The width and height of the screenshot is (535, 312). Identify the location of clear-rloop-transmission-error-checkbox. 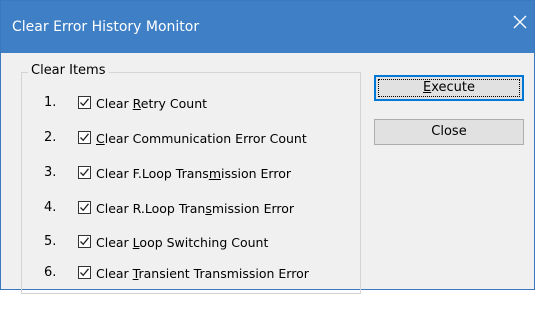
(84, 207).